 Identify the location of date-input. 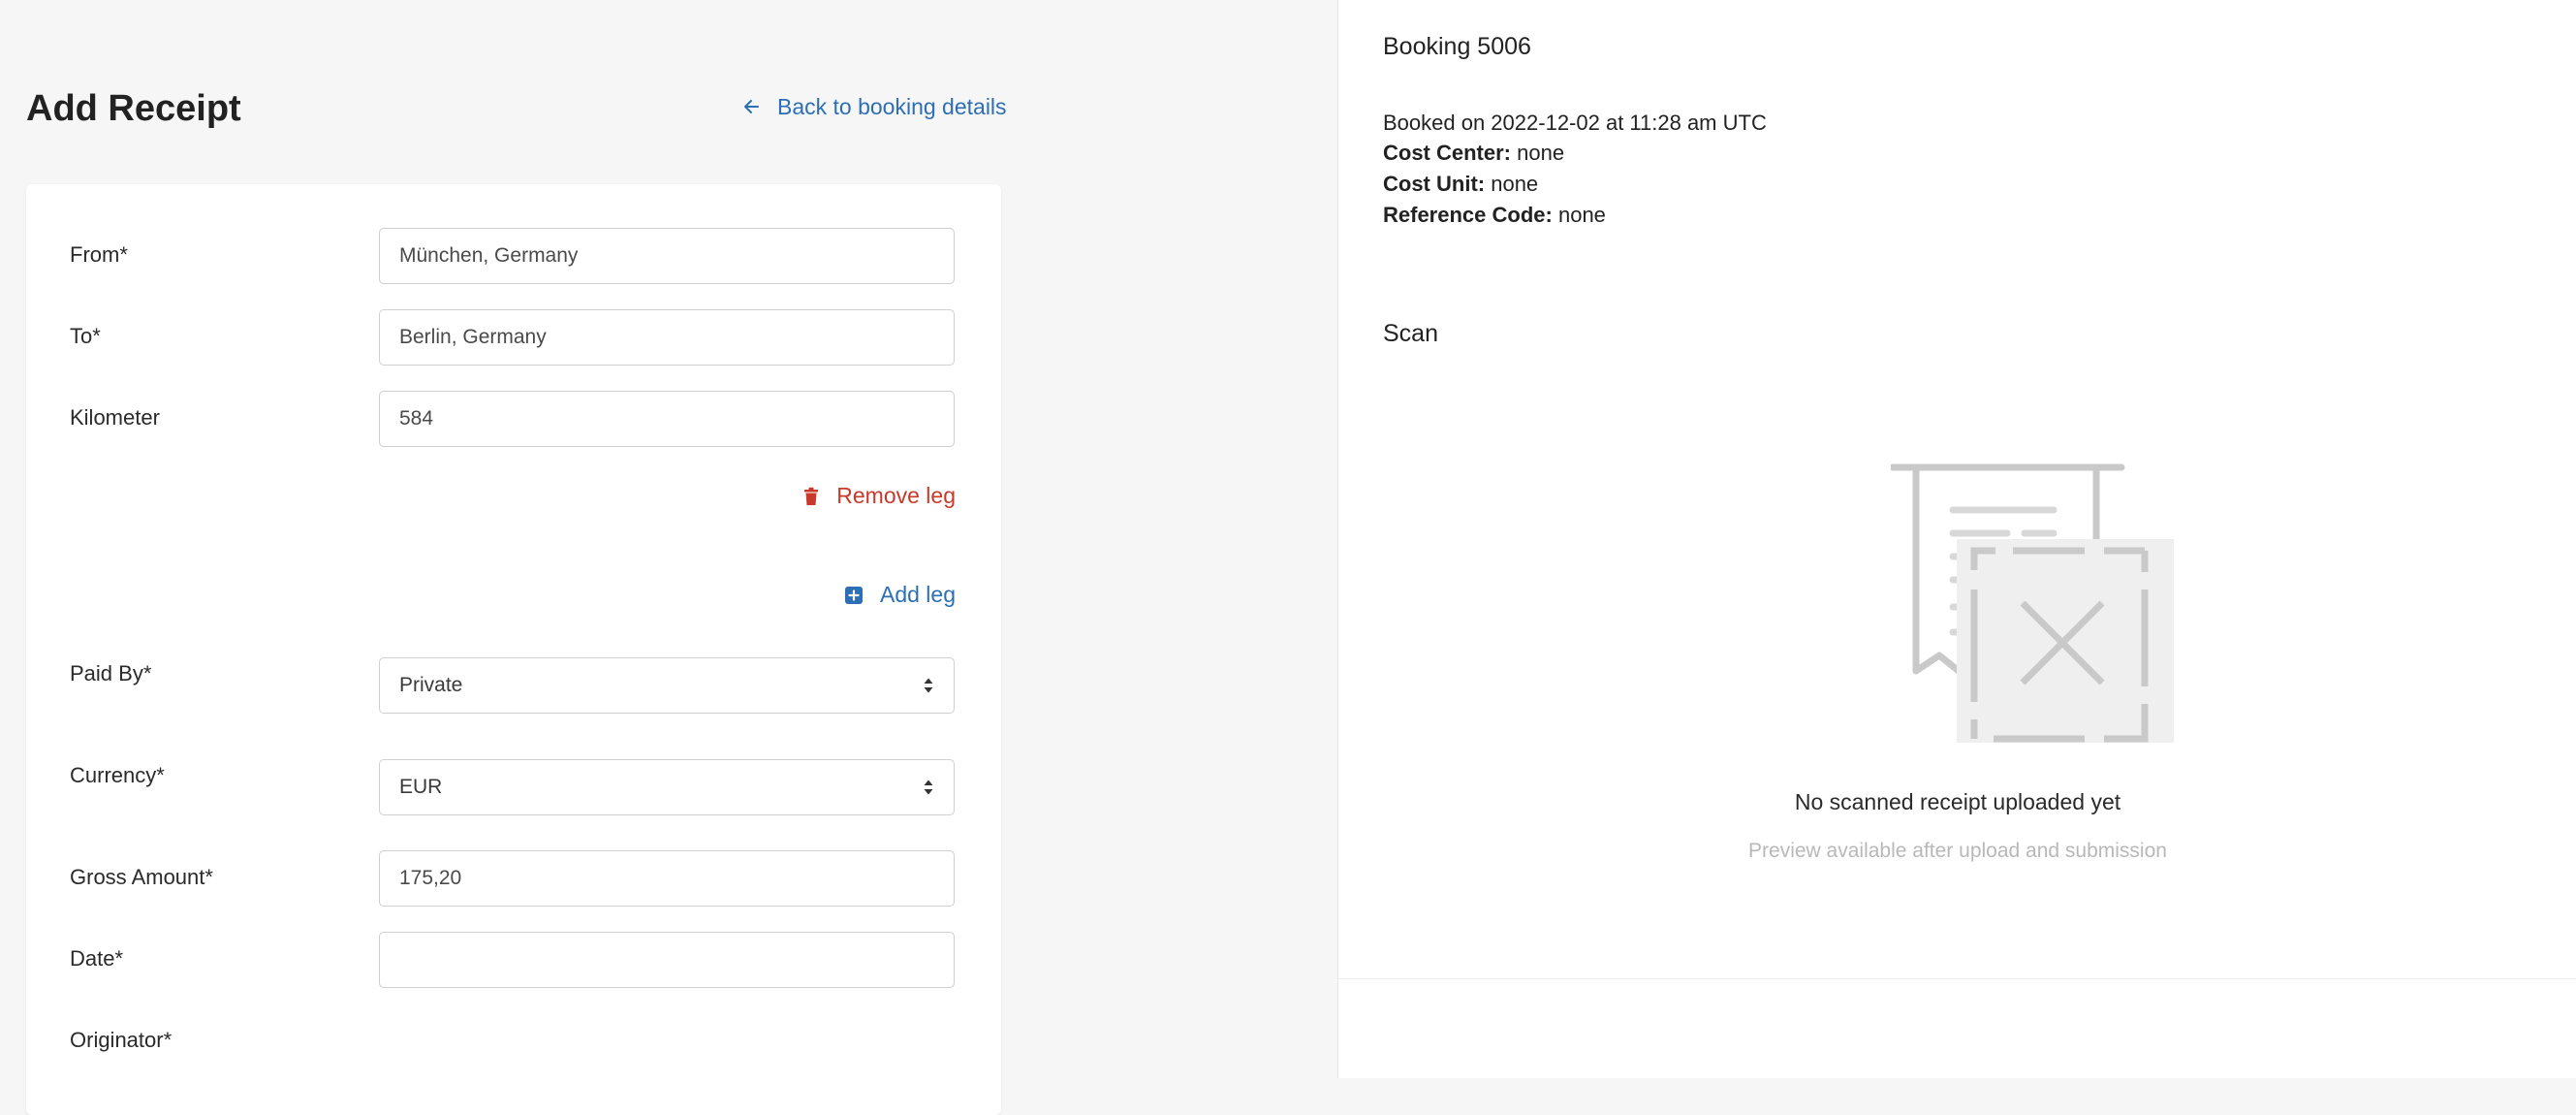
(667, 960).